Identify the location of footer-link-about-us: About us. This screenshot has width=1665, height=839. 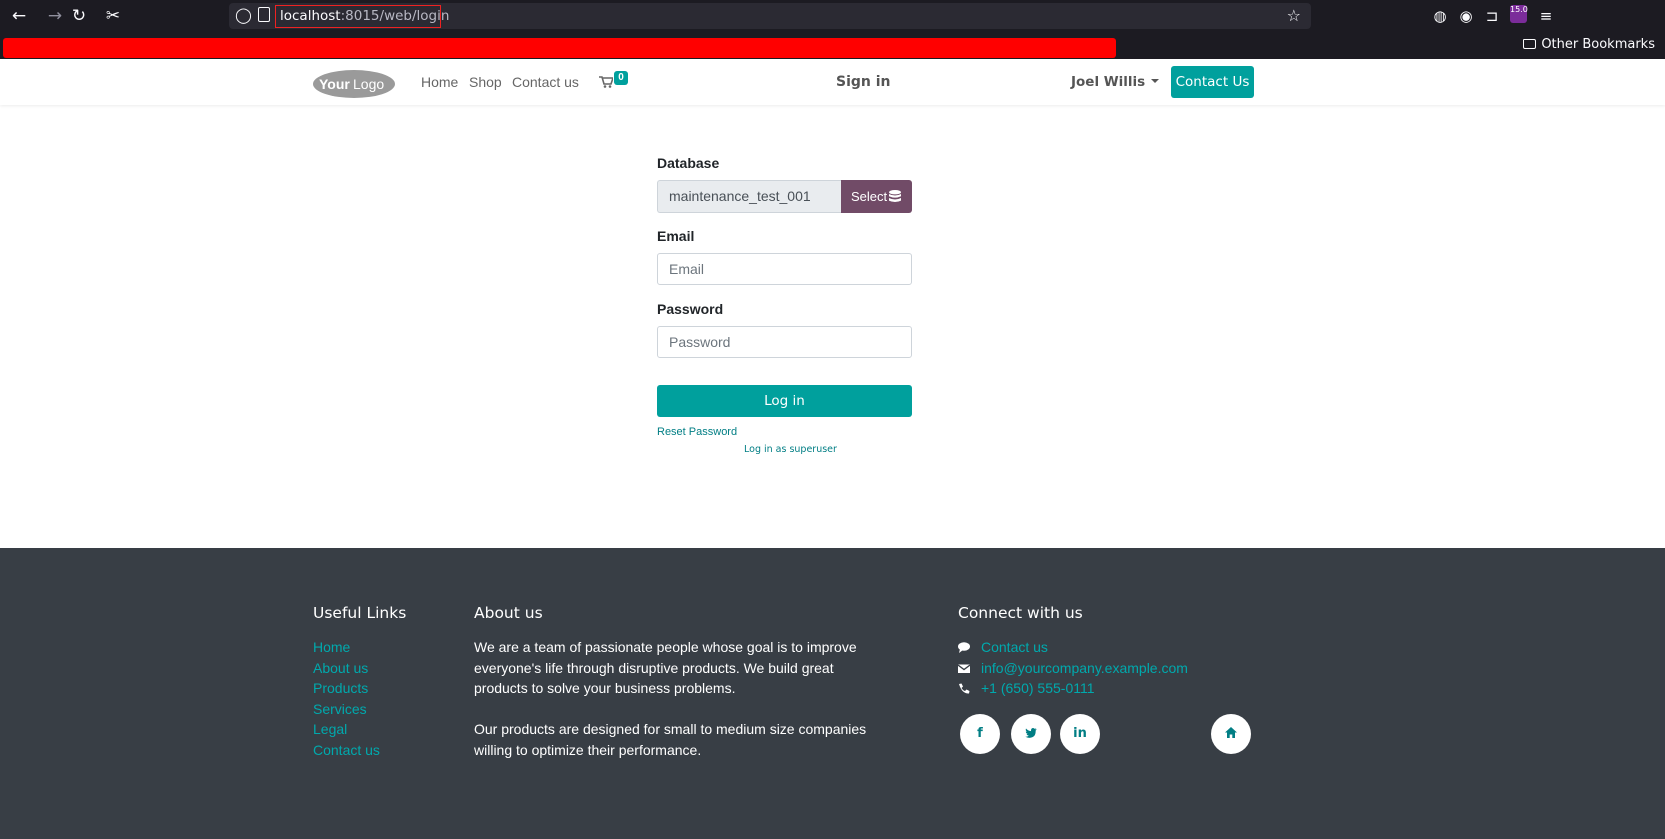
(346, 668).